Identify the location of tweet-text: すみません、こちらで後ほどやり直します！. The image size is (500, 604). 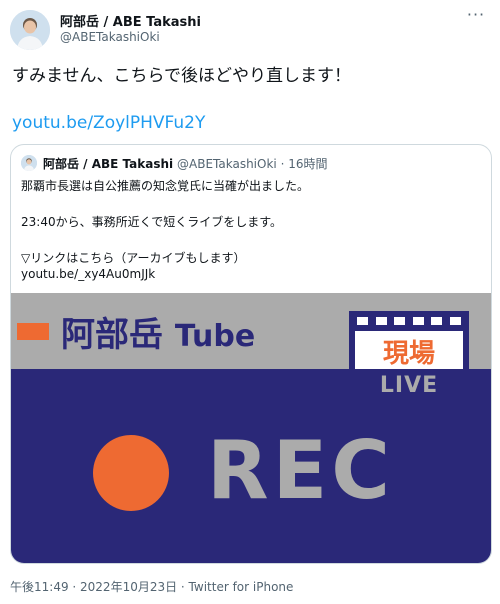
(181, 76).